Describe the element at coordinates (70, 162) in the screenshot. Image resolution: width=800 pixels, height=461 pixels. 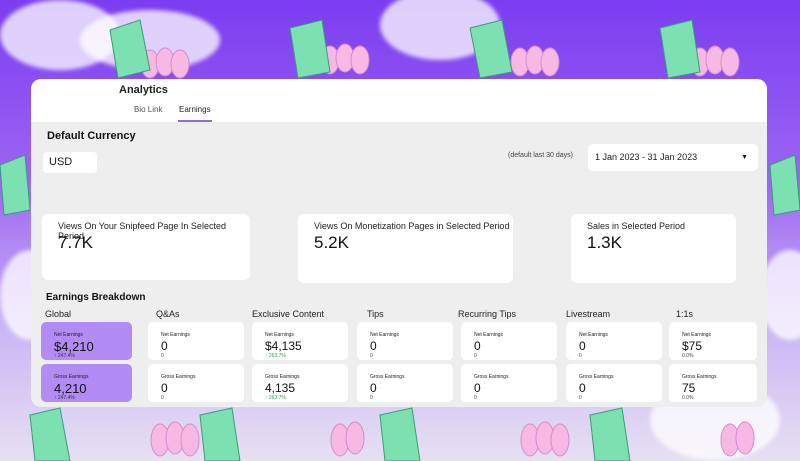
I see `currency-select: USD` at that location.